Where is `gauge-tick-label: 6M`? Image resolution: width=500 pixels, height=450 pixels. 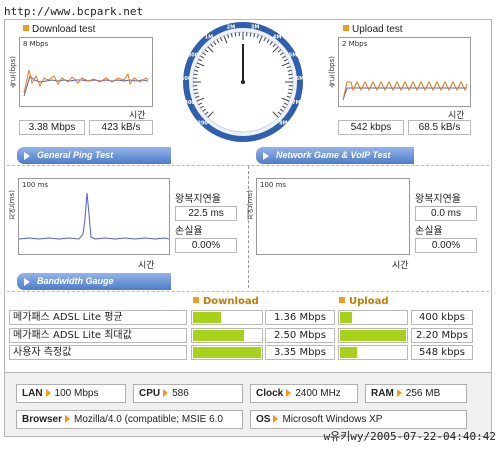 gauge-tick-label: 6M is located at coordinates (300, 79).